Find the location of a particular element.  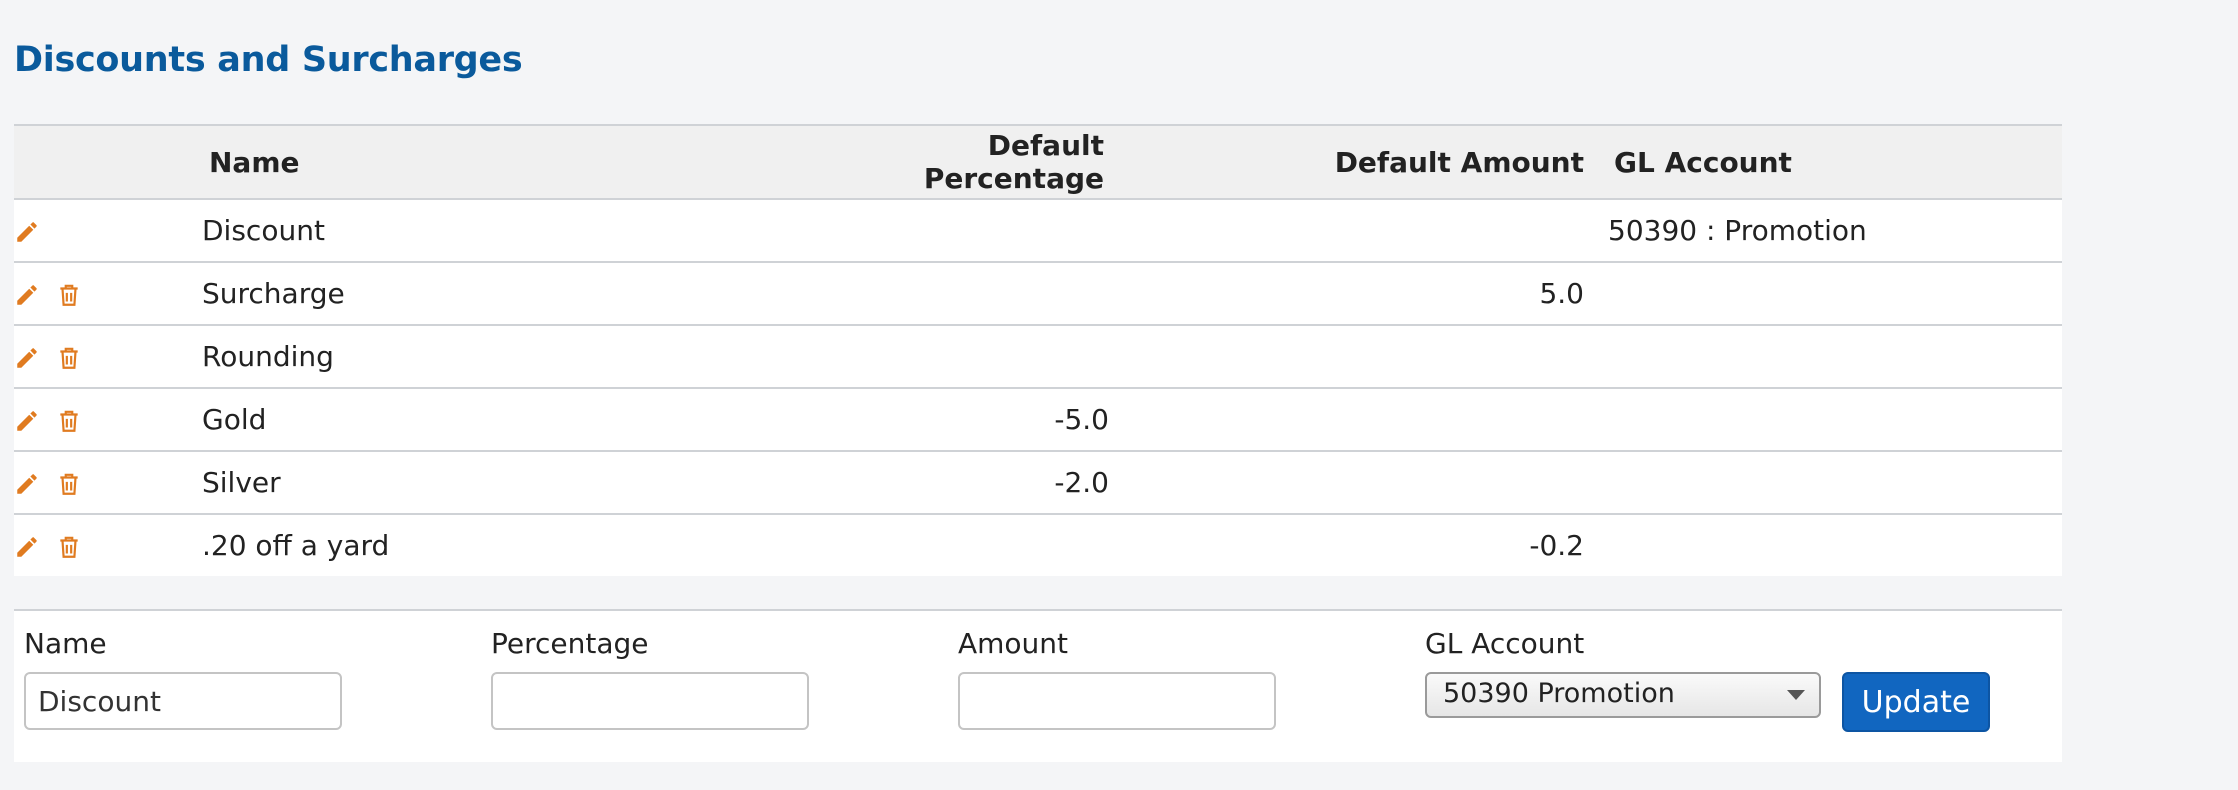

name-column-header: Name is located at coordinates (504, 162).